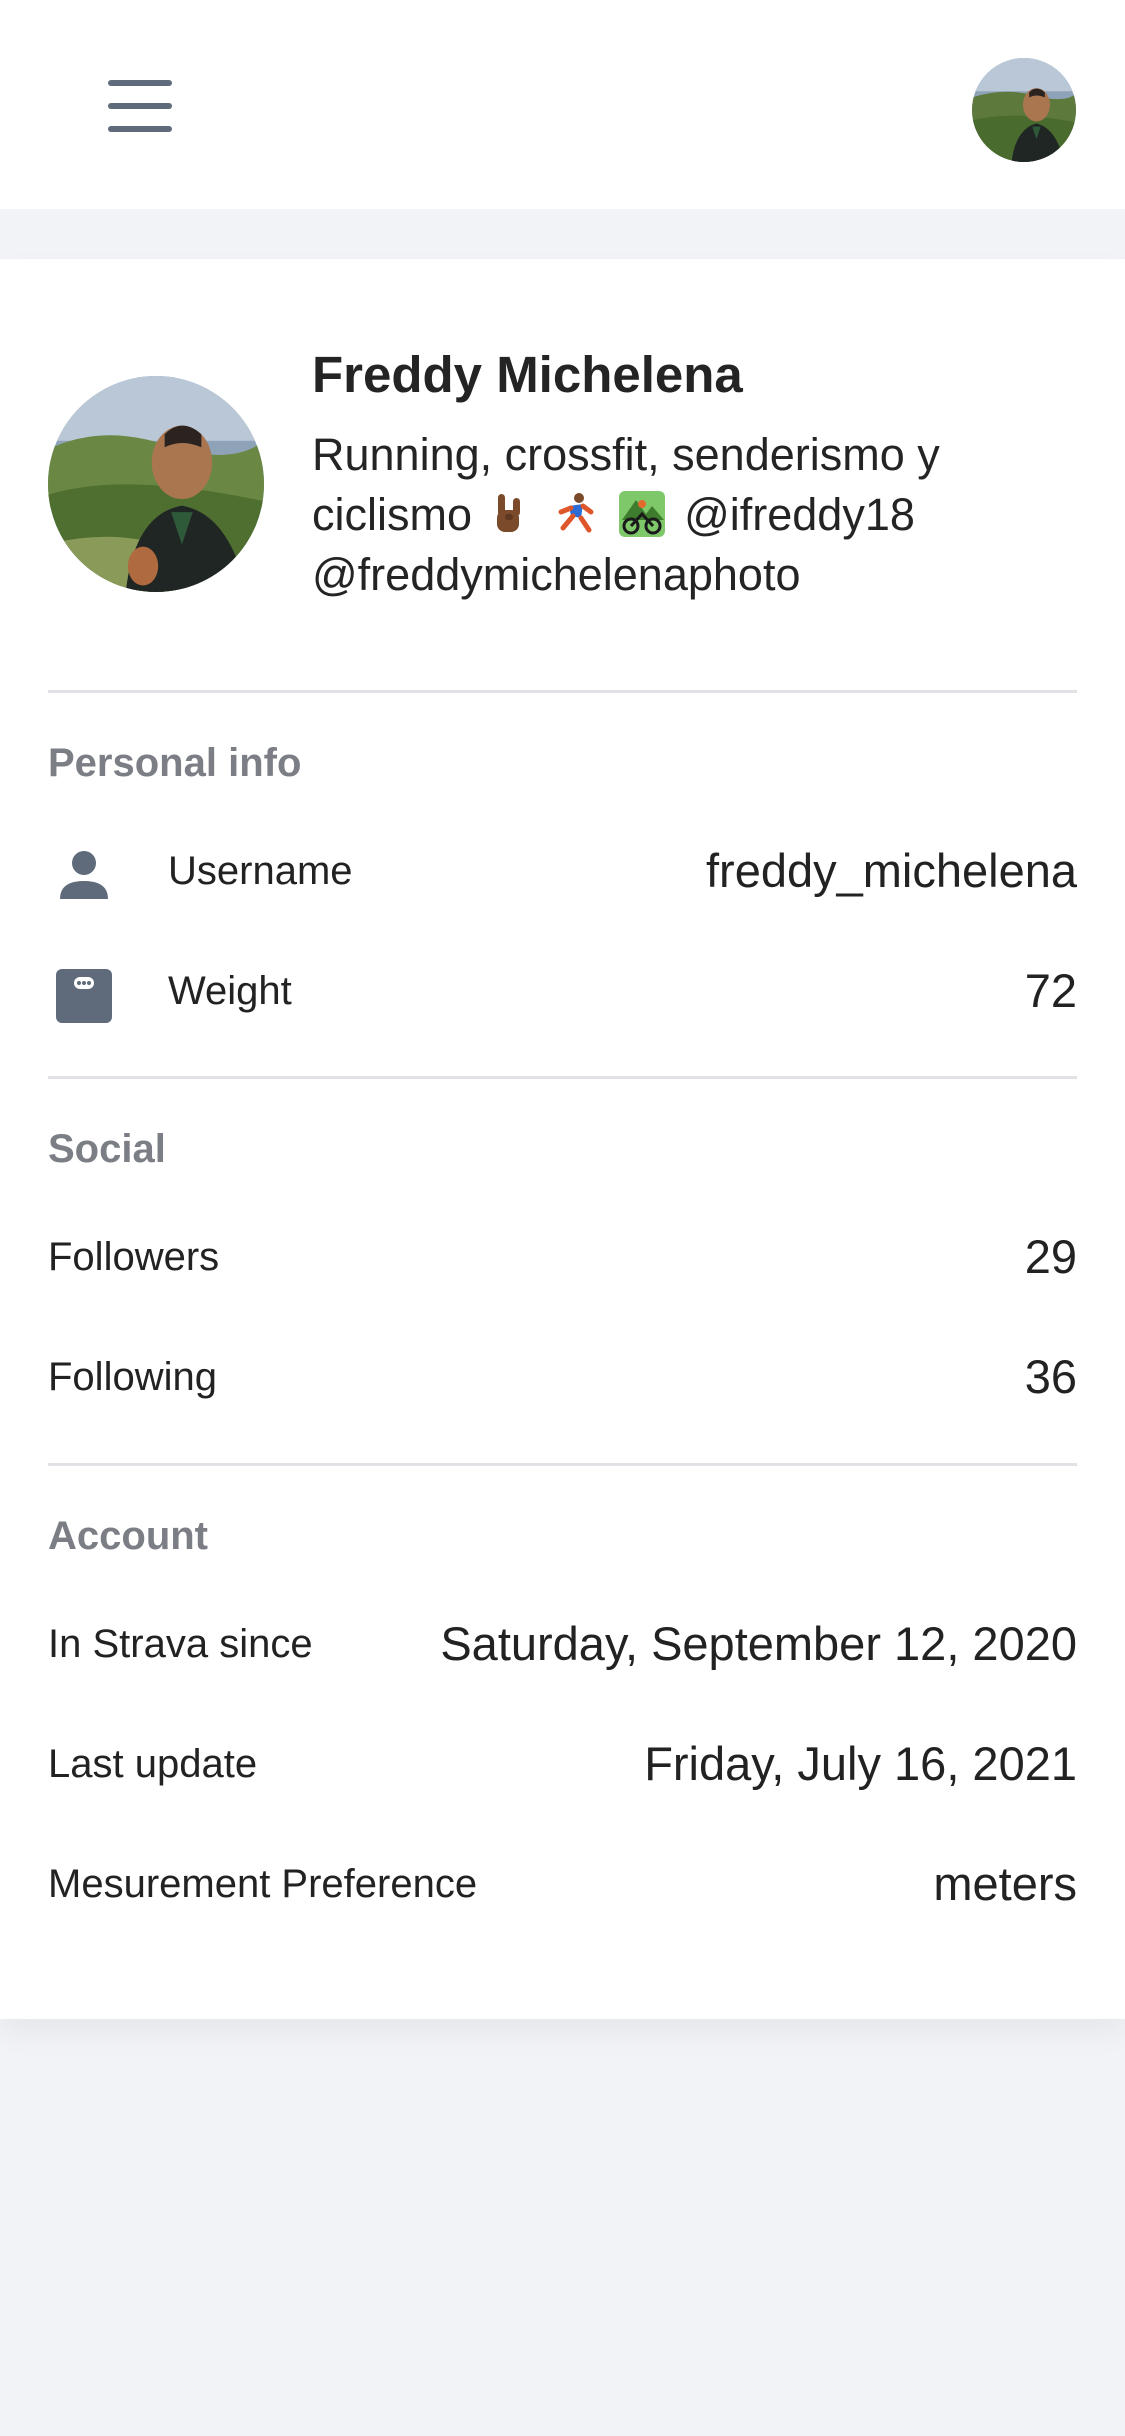 This screenshot has width=1125, height=2436. Describe the element at coordinates (84, 875) in the screenshot. I see `person-icon` at that location.